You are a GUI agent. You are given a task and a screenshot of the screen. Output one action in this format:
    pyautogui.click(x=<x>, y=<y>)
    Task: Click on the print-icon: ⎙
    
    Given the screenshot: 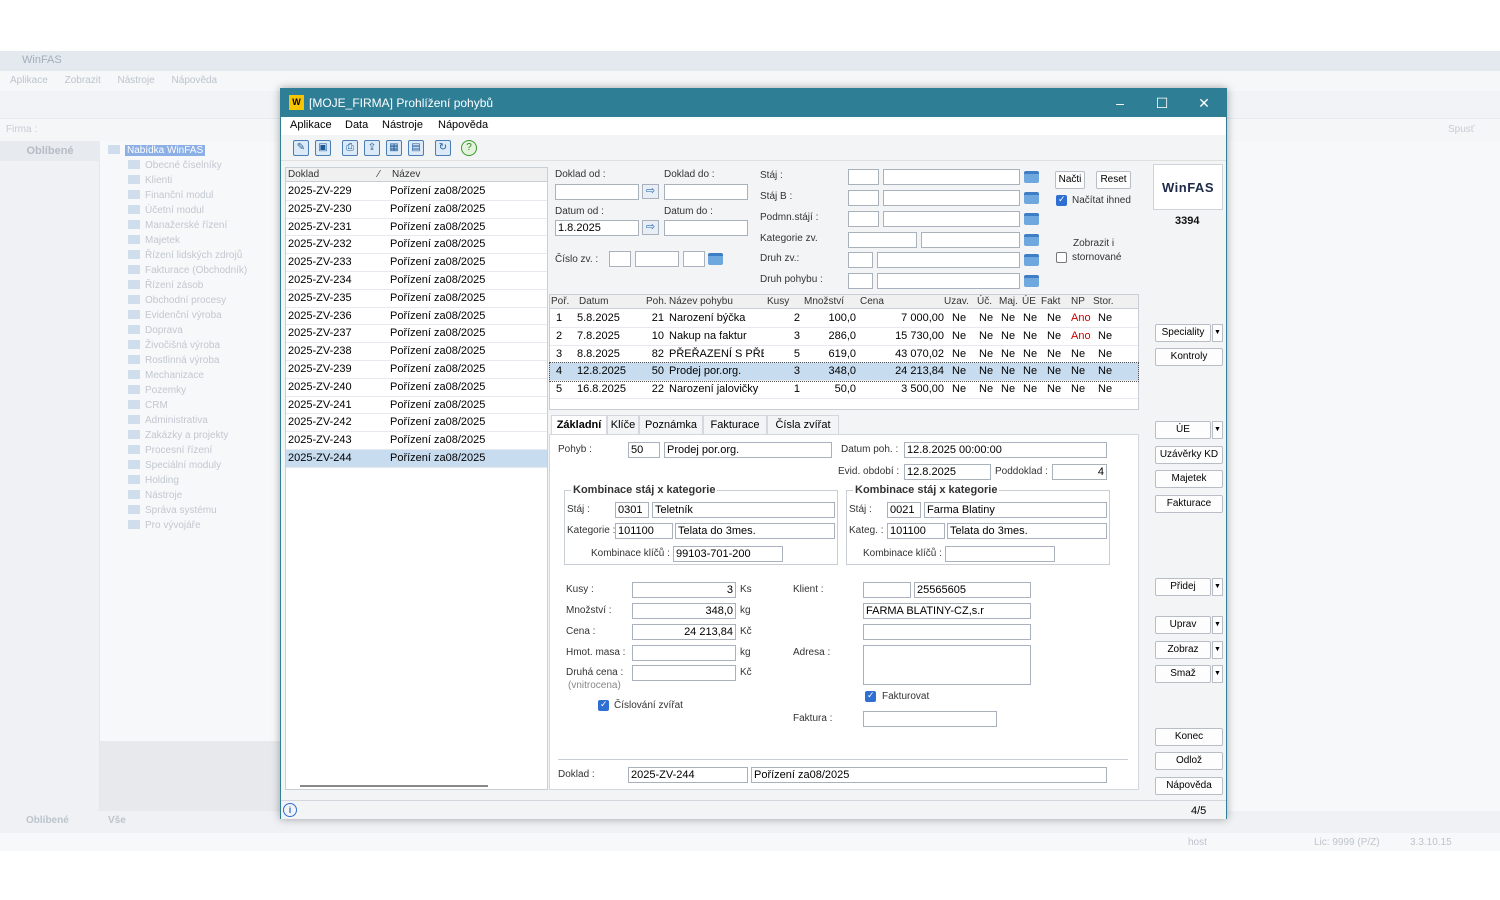 What is the action you would take?
    pyautogui.click(x=350, y=148)
    